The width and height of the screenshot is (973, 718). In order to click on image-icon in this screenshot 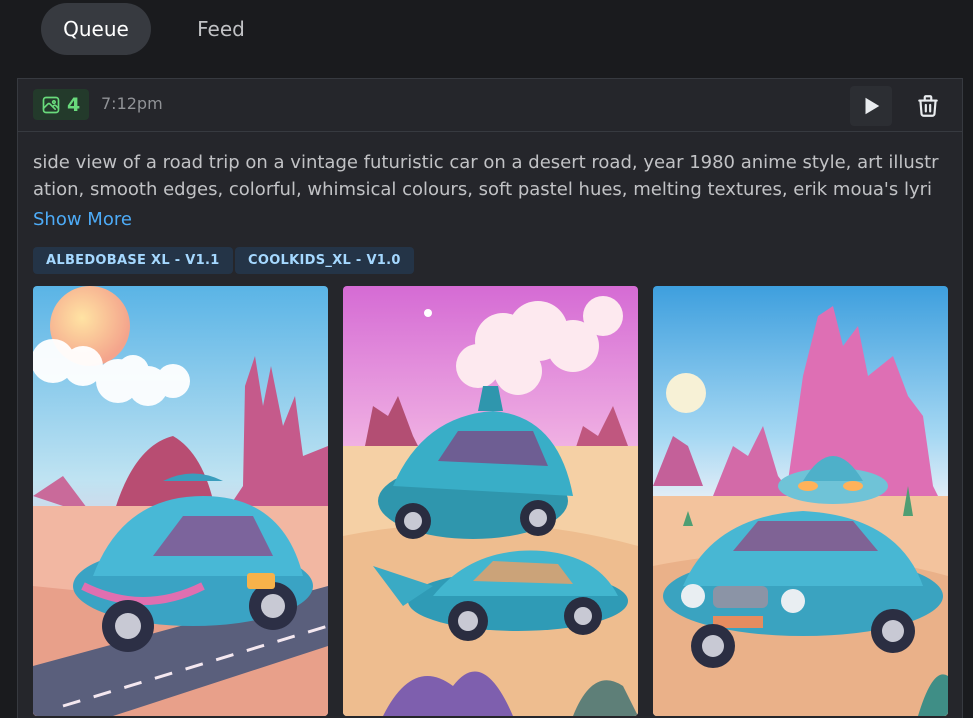, I will do `click(51, 104)`.